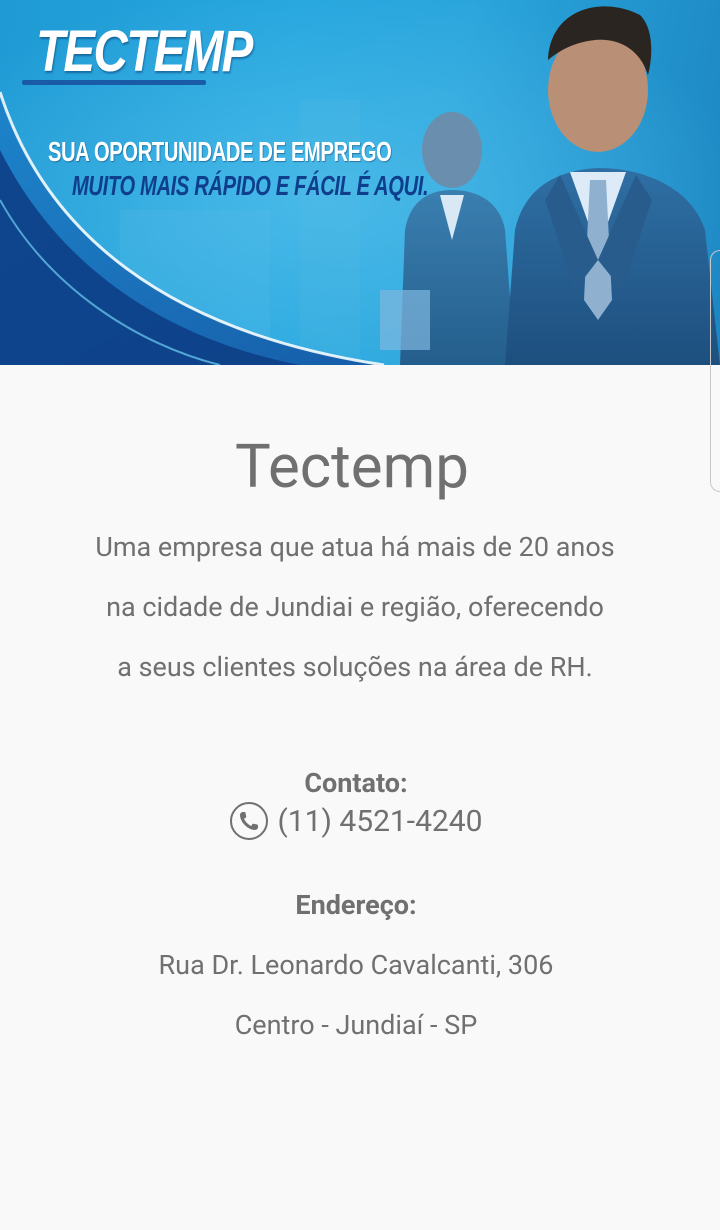 The height and width of the screenshot is (1230, 720). I want to click on address-street: Rua Dr. Leonardo Cavalcanti, 306, so click(356, 965).